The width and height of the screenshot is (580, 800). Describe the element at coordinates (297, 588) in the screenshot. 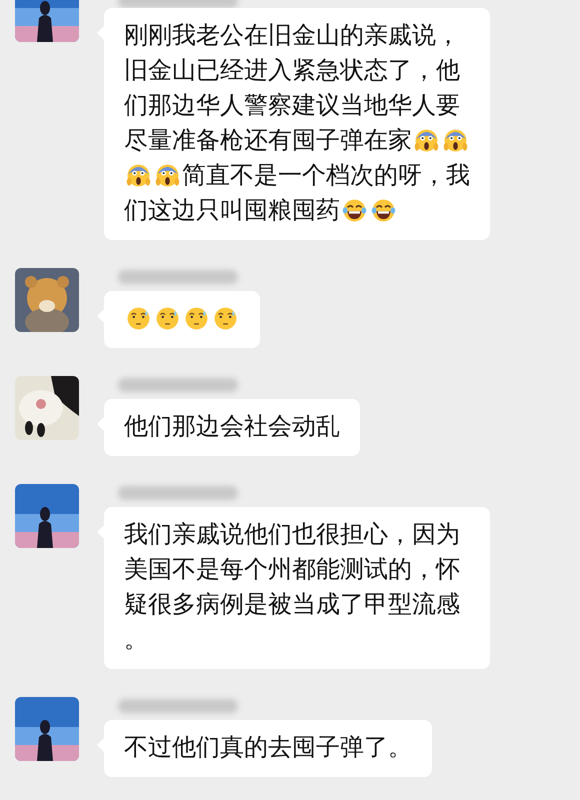

I see `message-bubble: 我们亲戚说他们也很担心，因为美国不是每个州都能测试的，怀疑很多病例是被当成了甲型流感。` at that location.